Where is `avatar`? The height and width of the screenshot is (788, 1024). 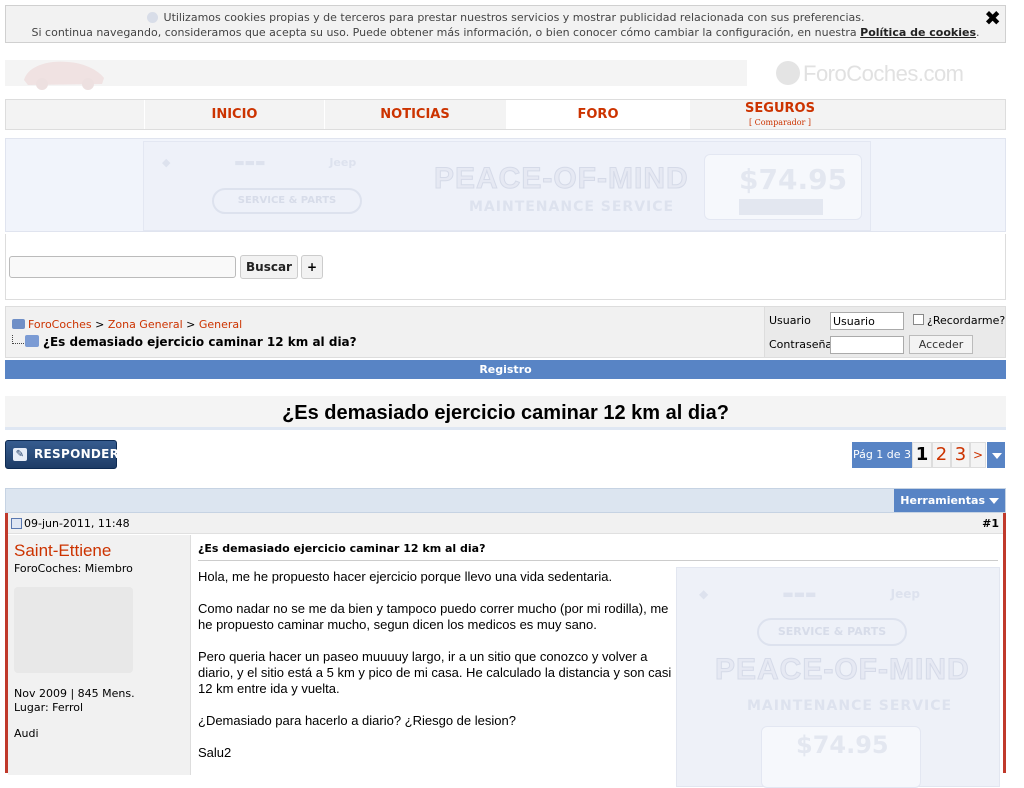 avatar is located at coordinates (73, 630).